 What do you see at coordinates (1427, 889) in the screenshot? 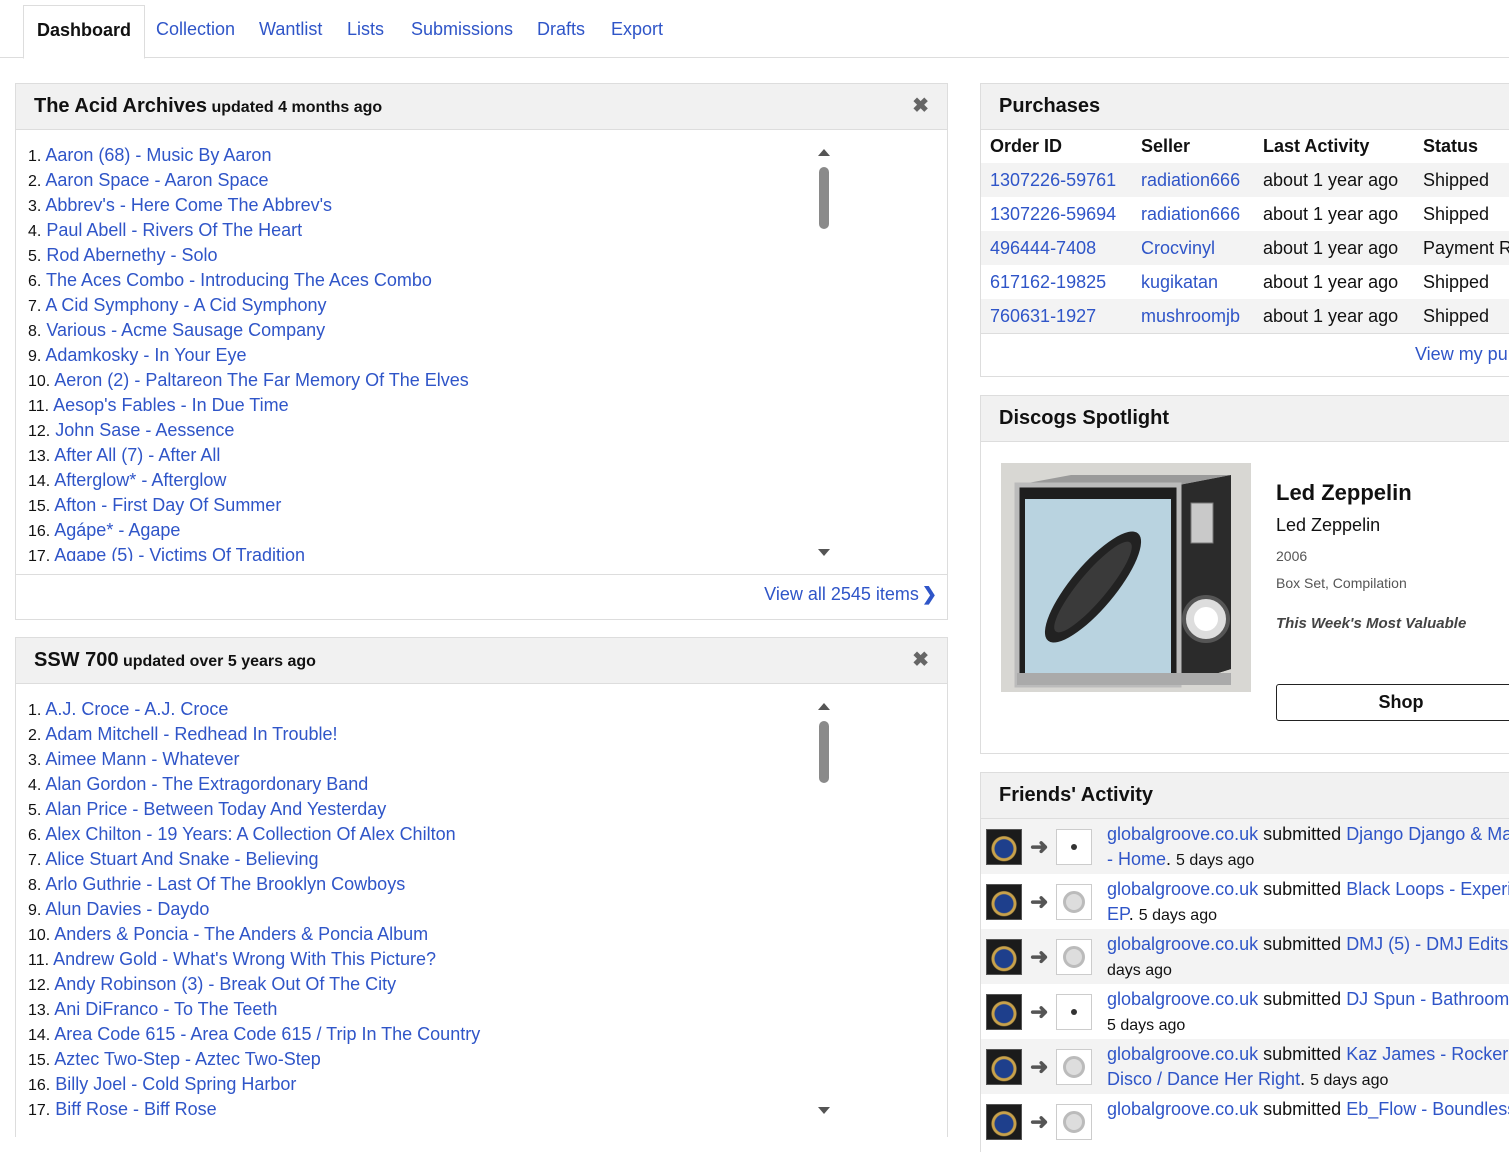
I see `release-link: Black Loops - Experie` at bounding box center [1427, 889].